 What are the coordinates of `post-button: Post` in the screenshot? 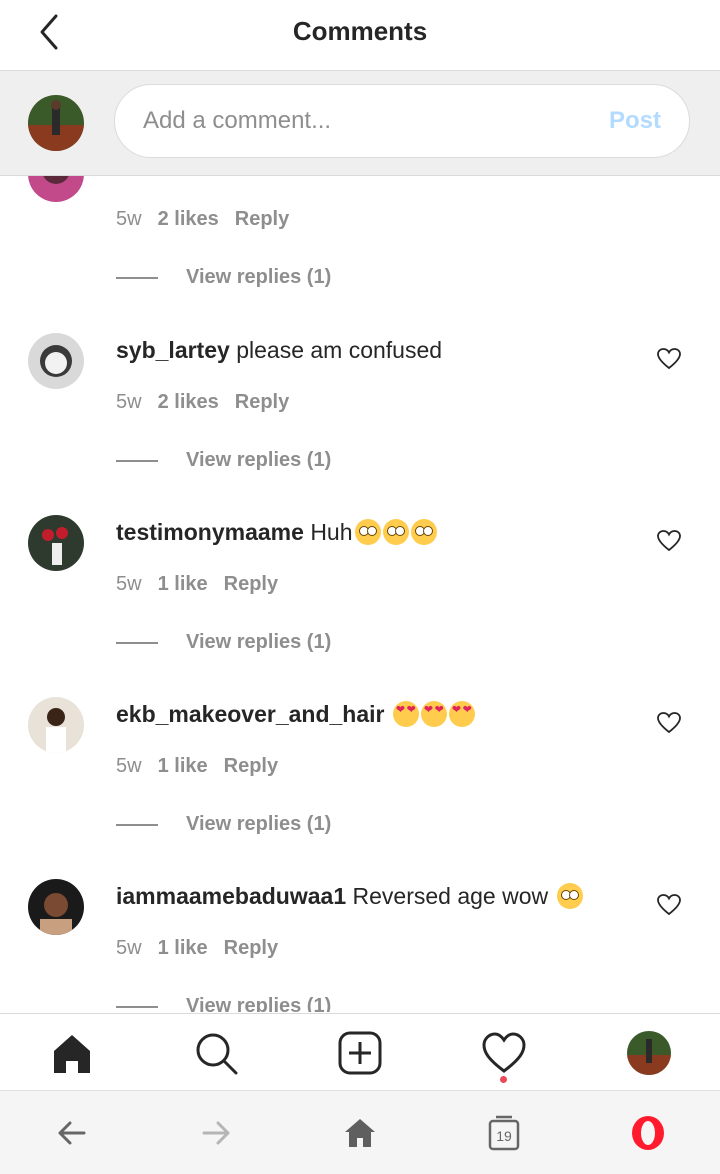 It's located at (635, 121).